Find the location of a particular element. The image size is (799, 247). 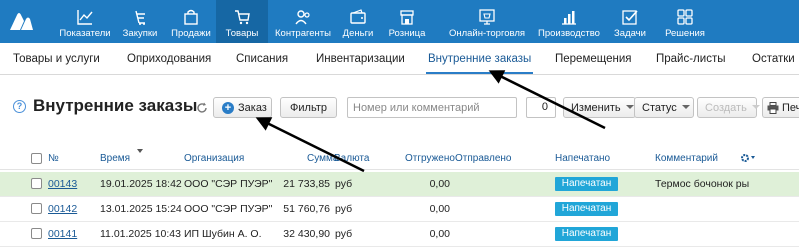

nav-item-label: Производство is located at coordinates (569, 33).